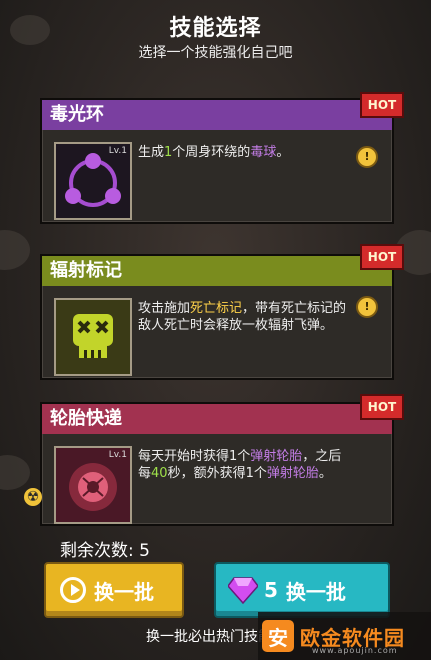  Describe the element at coordinates (159, 473) in the screenshot. I see `desc-highlight: 40` at that location.